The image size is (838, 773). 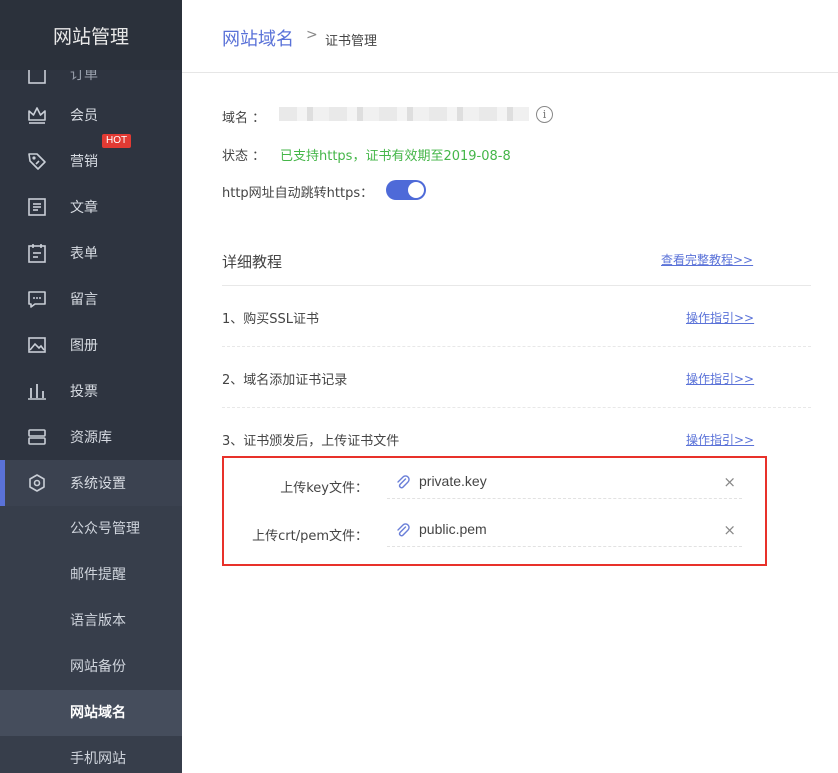 What do you see at coordinates (416, 190) in the screenshot?
I see `toggle-knob` at bounding box center [416, 190].